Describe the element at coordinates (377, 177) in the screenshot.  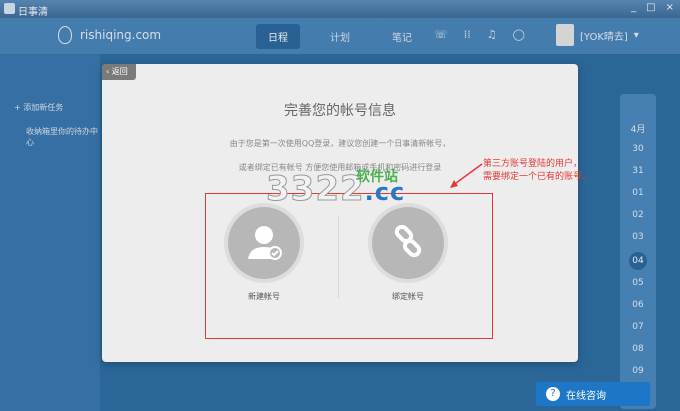
I see `watermark-sub: 软件站` at that location.